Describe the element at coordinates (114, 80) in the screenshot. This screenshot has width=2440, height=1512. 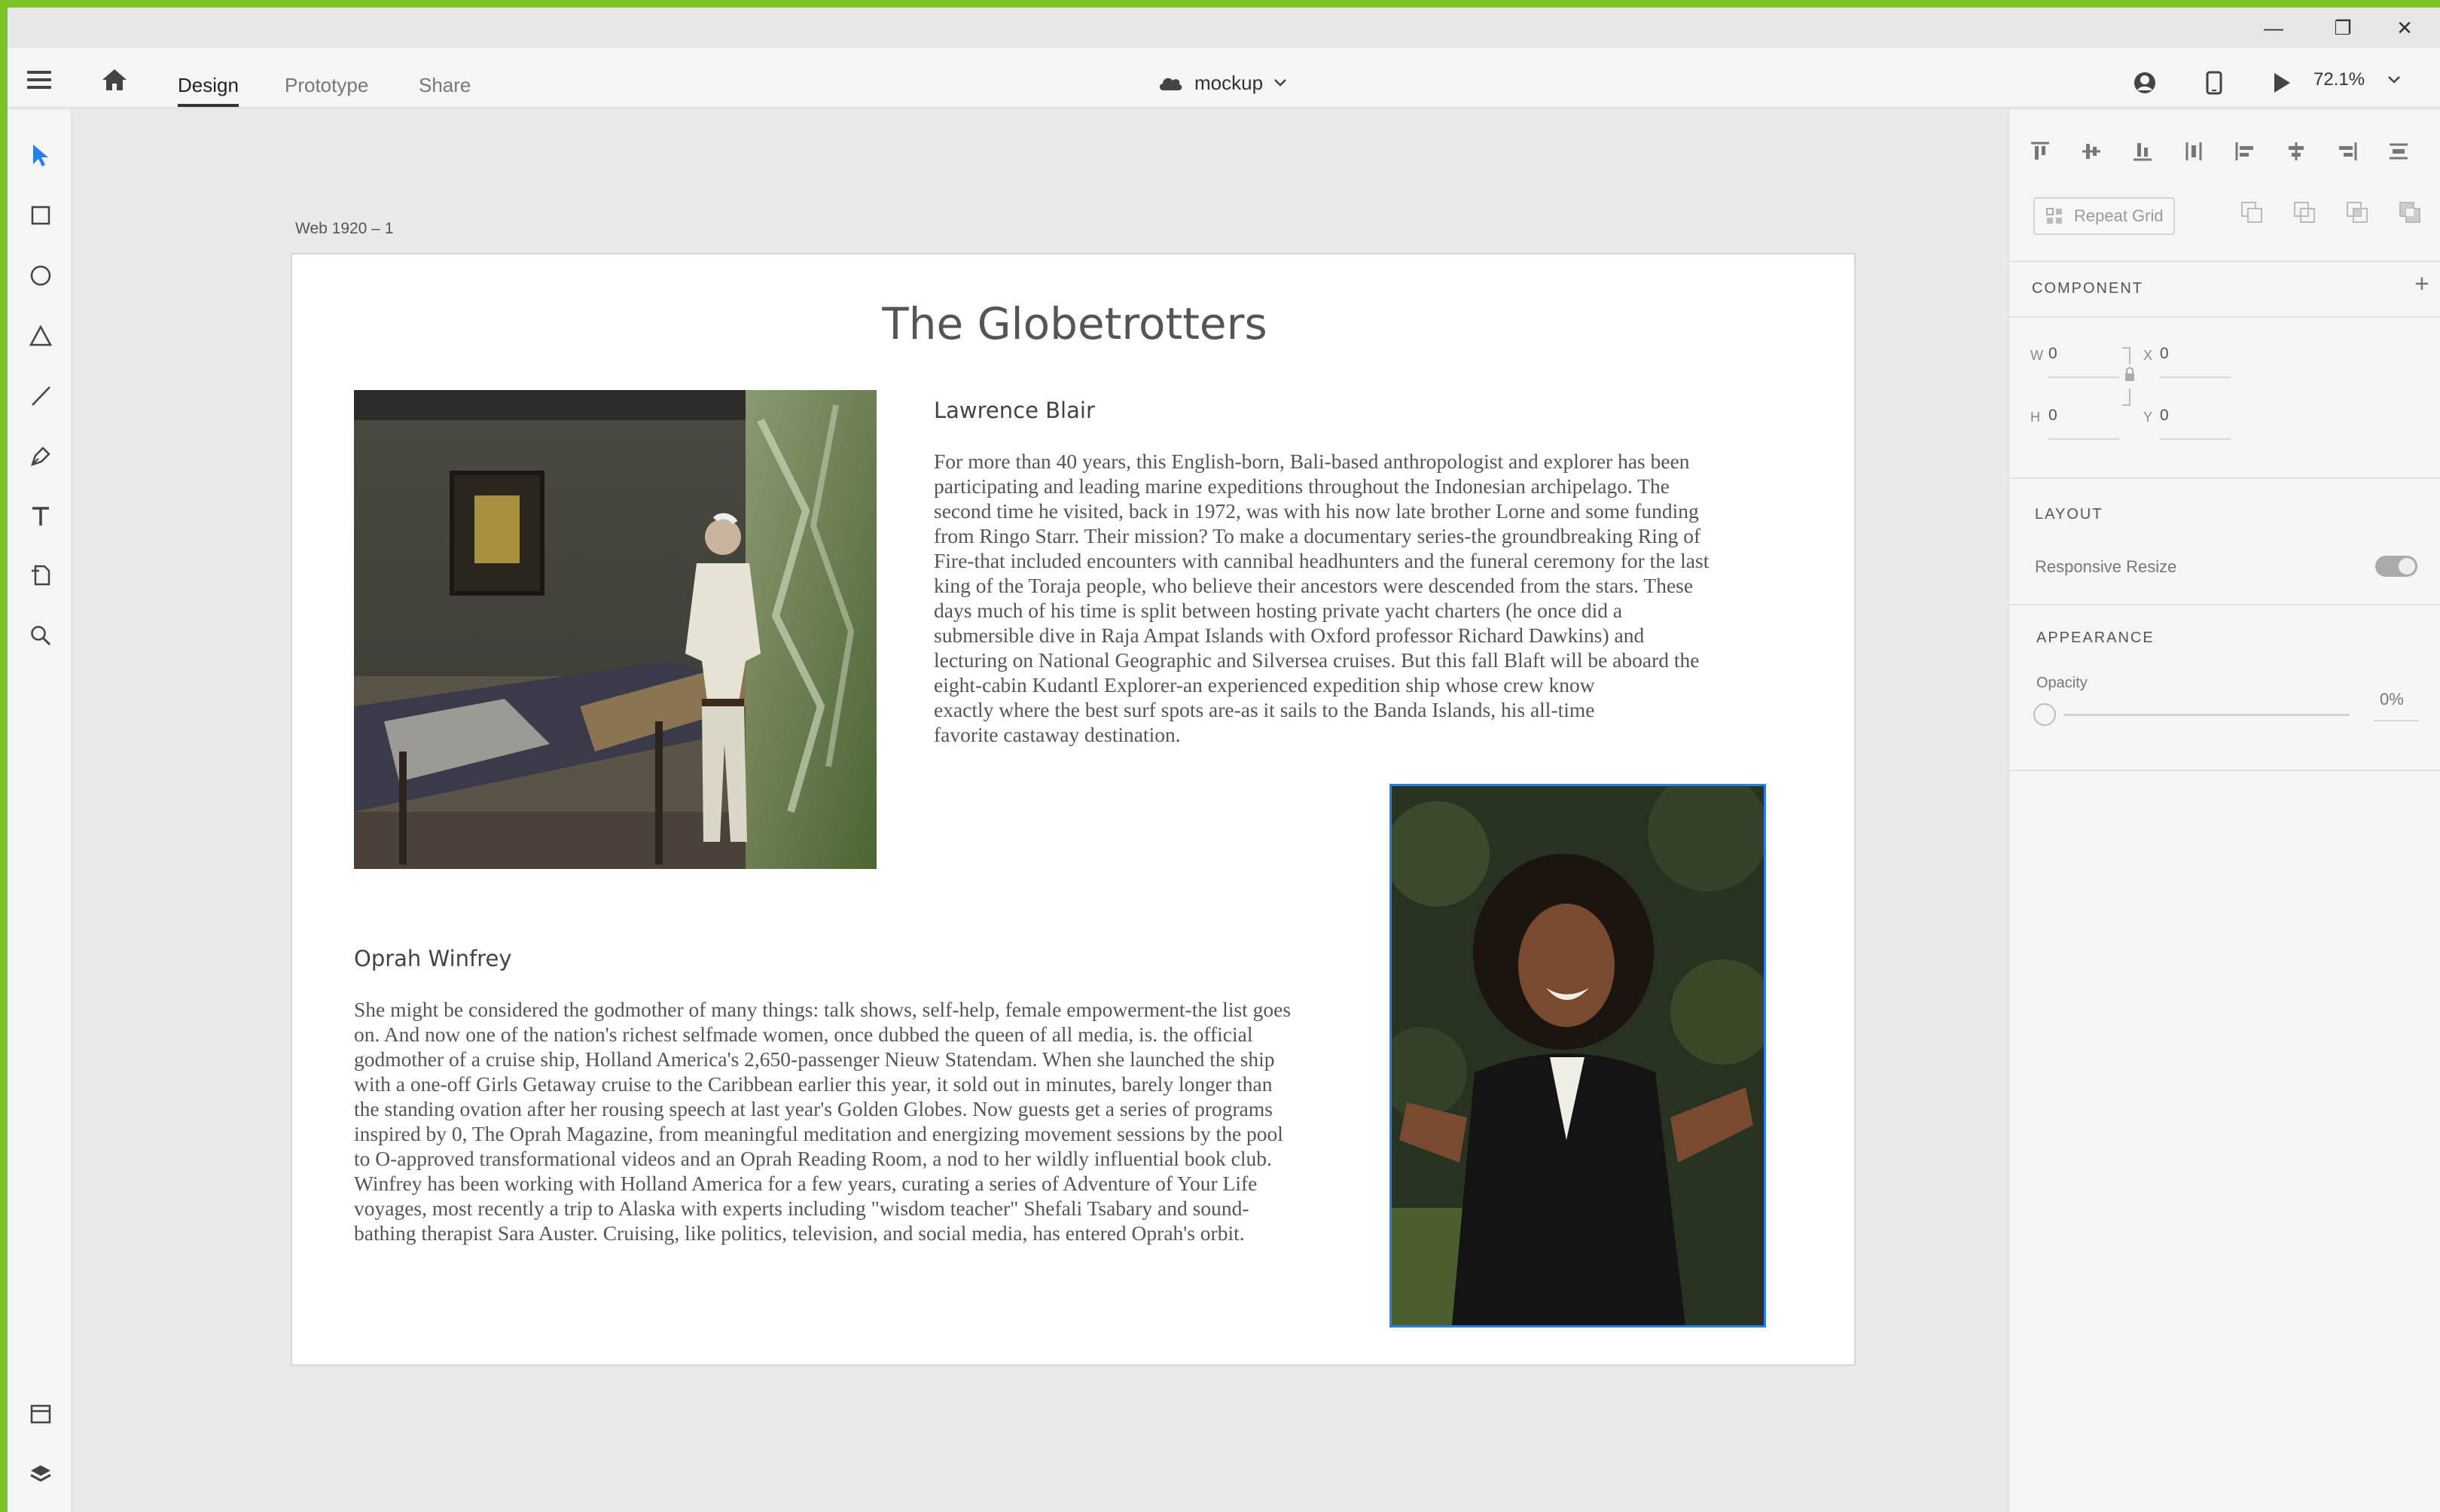
I see `home-icon` at that location.